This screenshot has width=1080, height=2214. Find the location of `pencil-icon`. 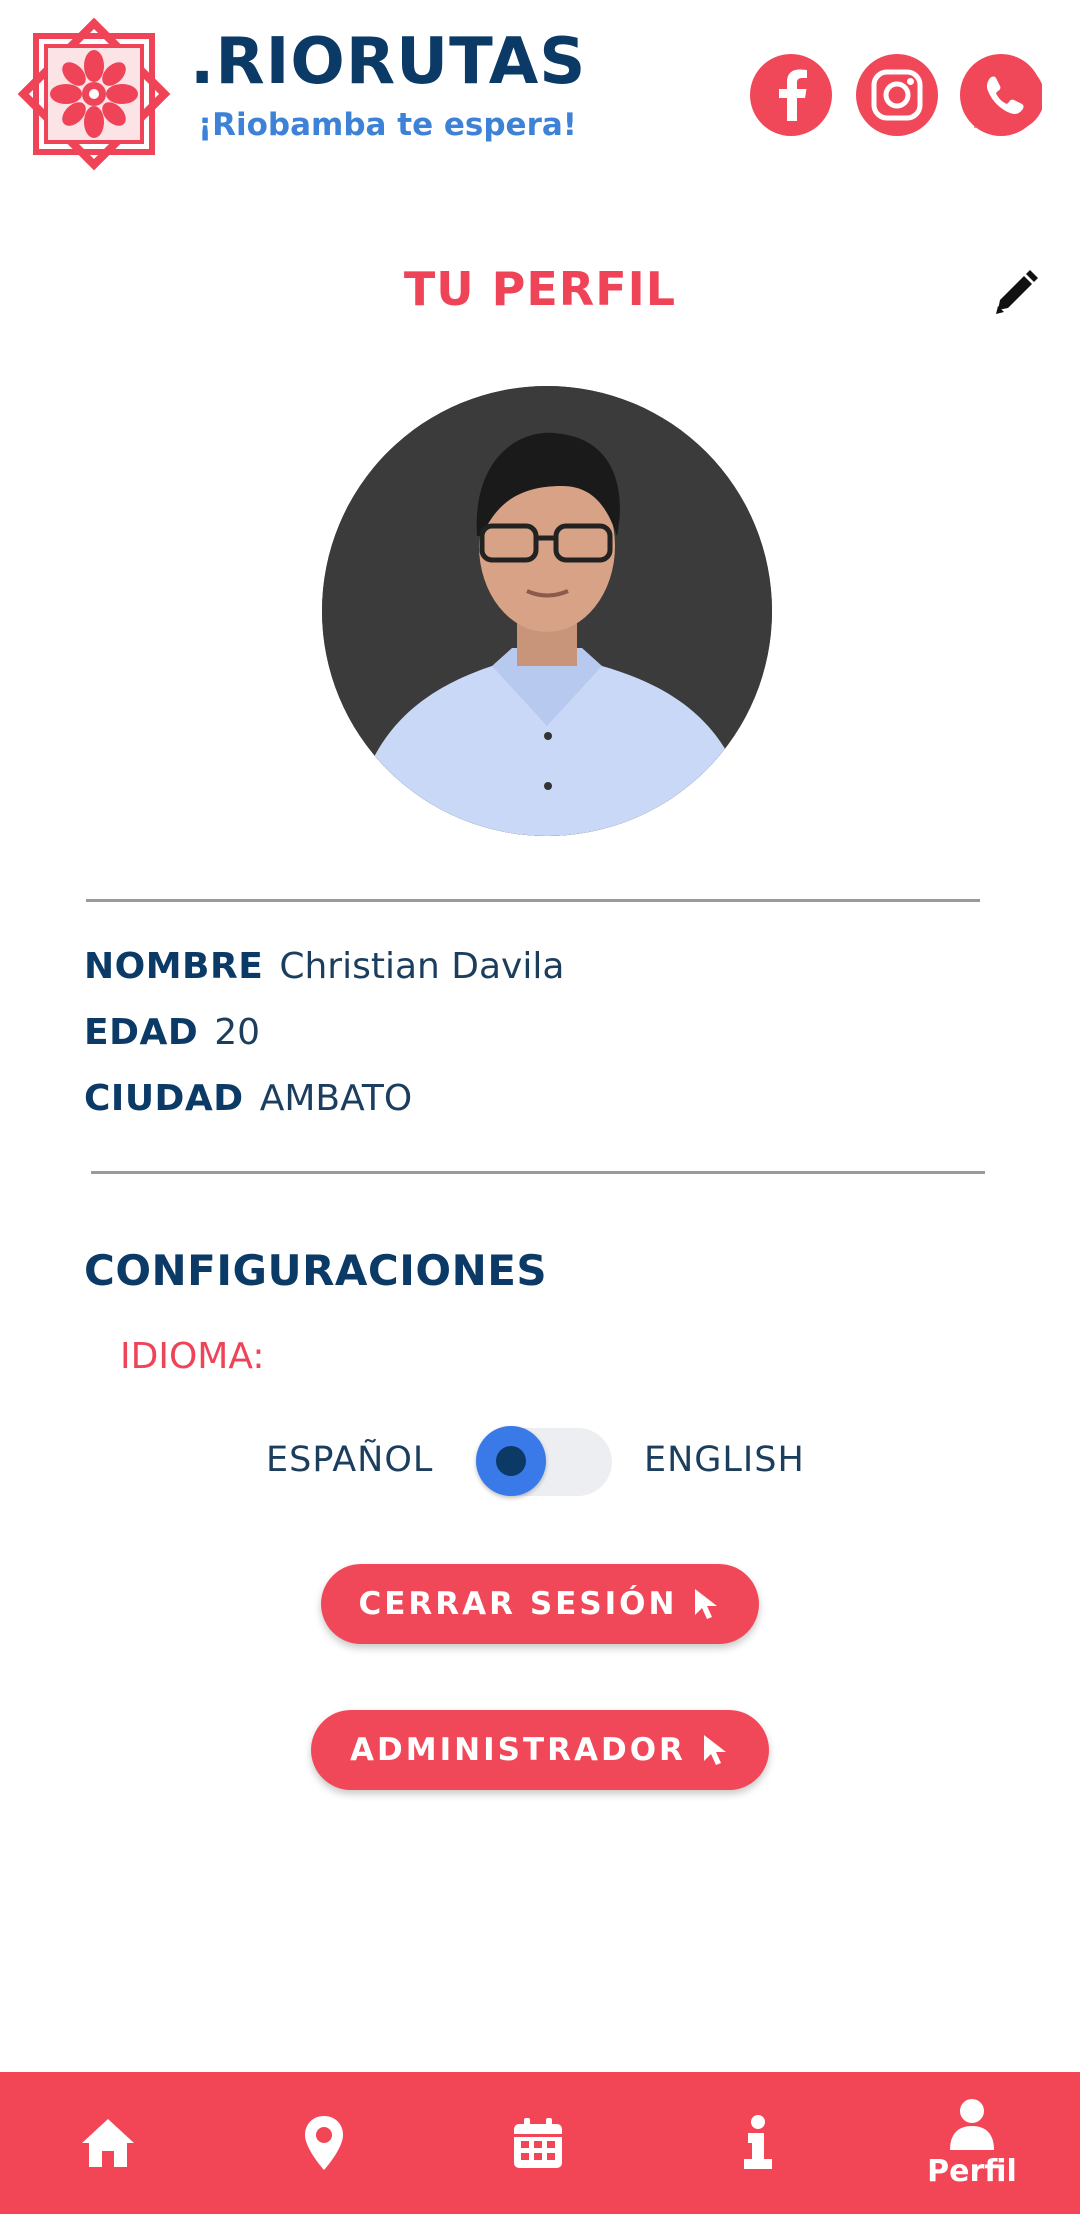

pencil-icon is located at coordinates (1014, 294).